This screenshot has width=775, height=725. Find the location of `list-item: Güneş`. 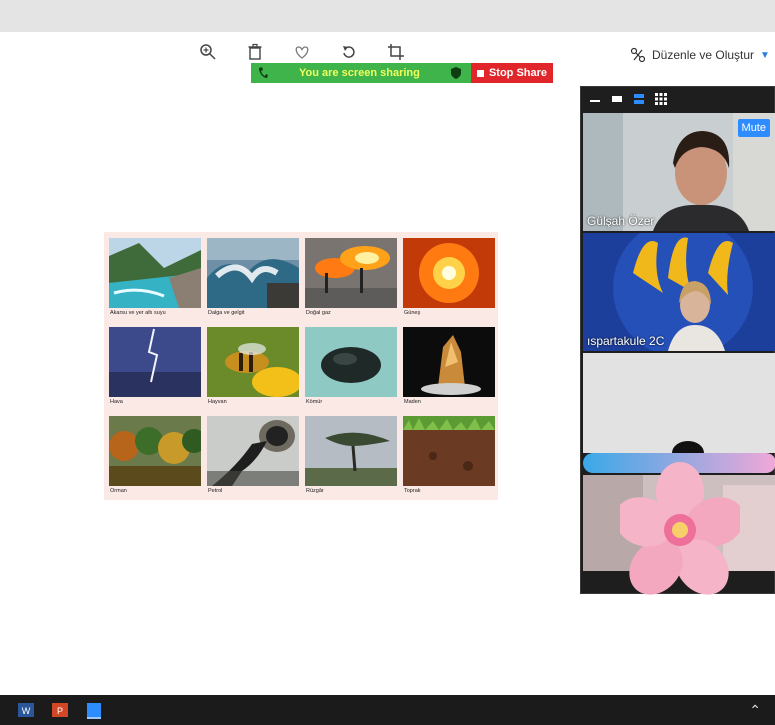

list-item: Güneş is located at coordinates (449, 280).